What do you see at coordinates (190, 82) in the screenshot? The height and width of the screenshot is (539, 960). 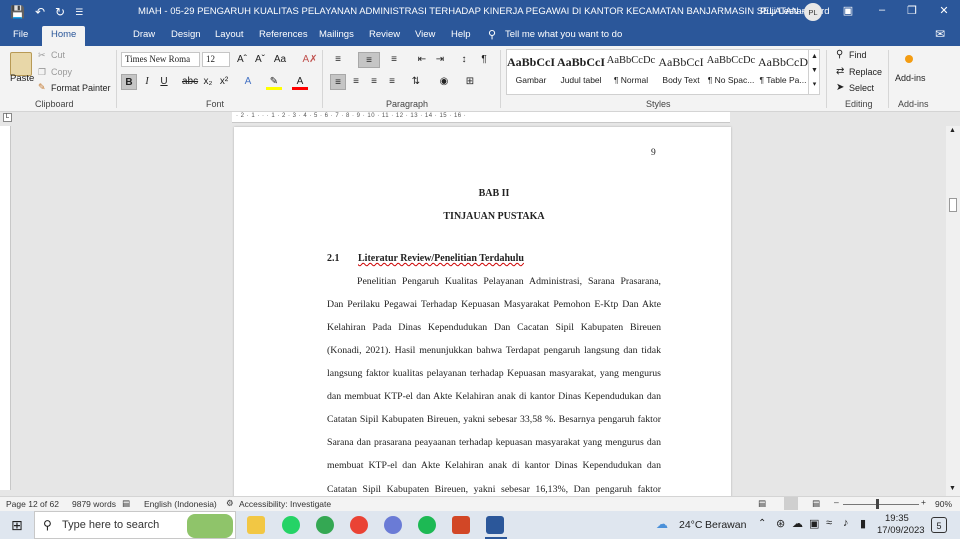 I see `strikethrough-button: abc` at bounding box center [190, 82].